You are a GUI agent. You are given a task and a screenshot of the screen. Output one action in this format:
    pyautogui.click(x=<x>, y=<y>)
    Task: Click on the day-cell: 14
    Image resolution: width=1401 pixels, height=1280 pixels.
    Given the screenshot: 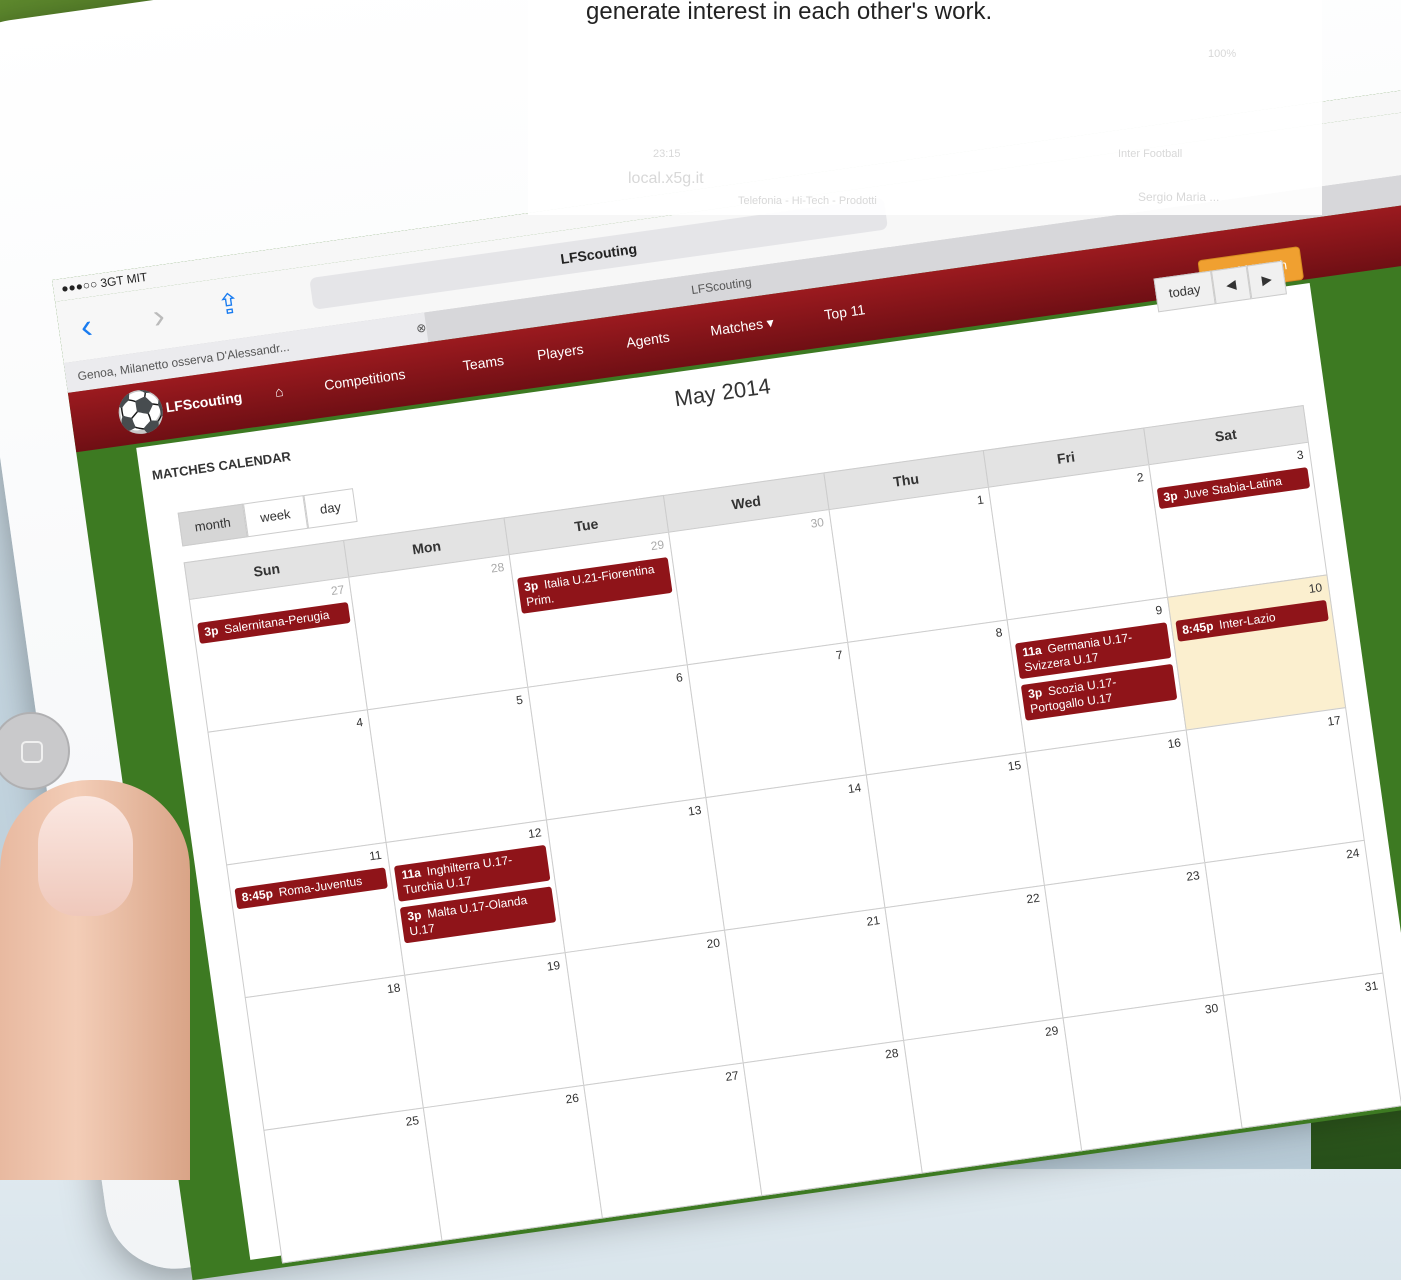 What is the action you would take?
    pyautogui.click(x=795, y=852)
    